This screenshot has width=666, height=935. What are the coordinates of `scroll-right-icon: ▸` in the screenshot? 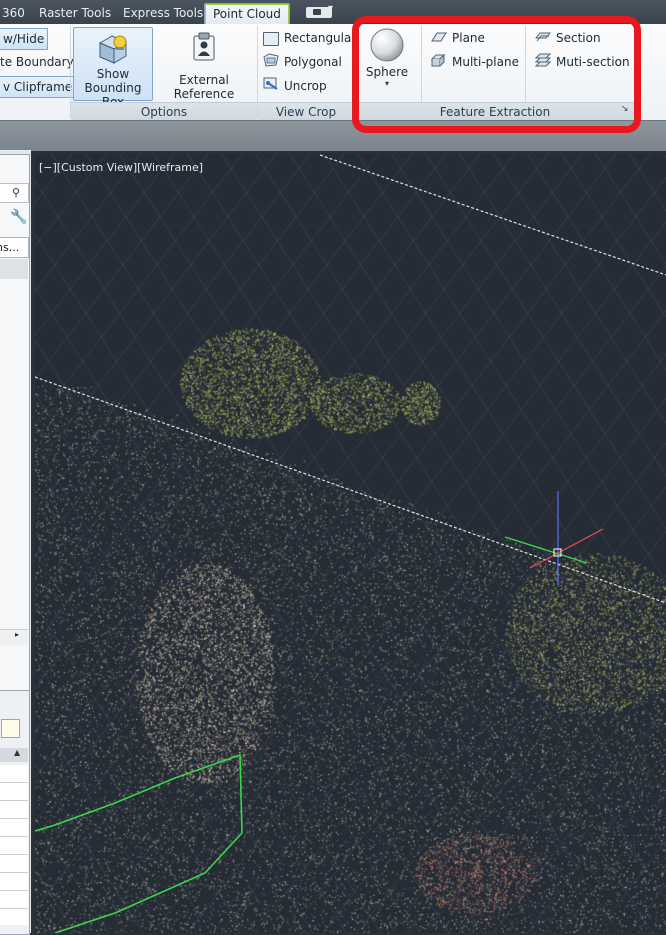 It's located at (17, 634).